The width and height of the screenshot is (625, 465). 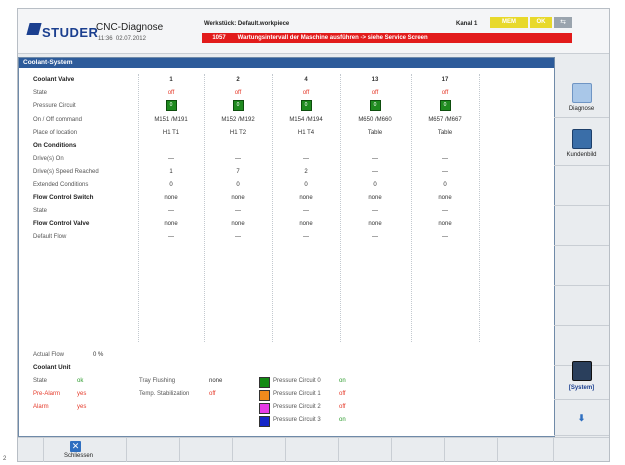 What do you see at coordinates (122, 39) in the screenshot?
I see `app-time: 11:36 02.07.2012` at bounding box center [122, 39].